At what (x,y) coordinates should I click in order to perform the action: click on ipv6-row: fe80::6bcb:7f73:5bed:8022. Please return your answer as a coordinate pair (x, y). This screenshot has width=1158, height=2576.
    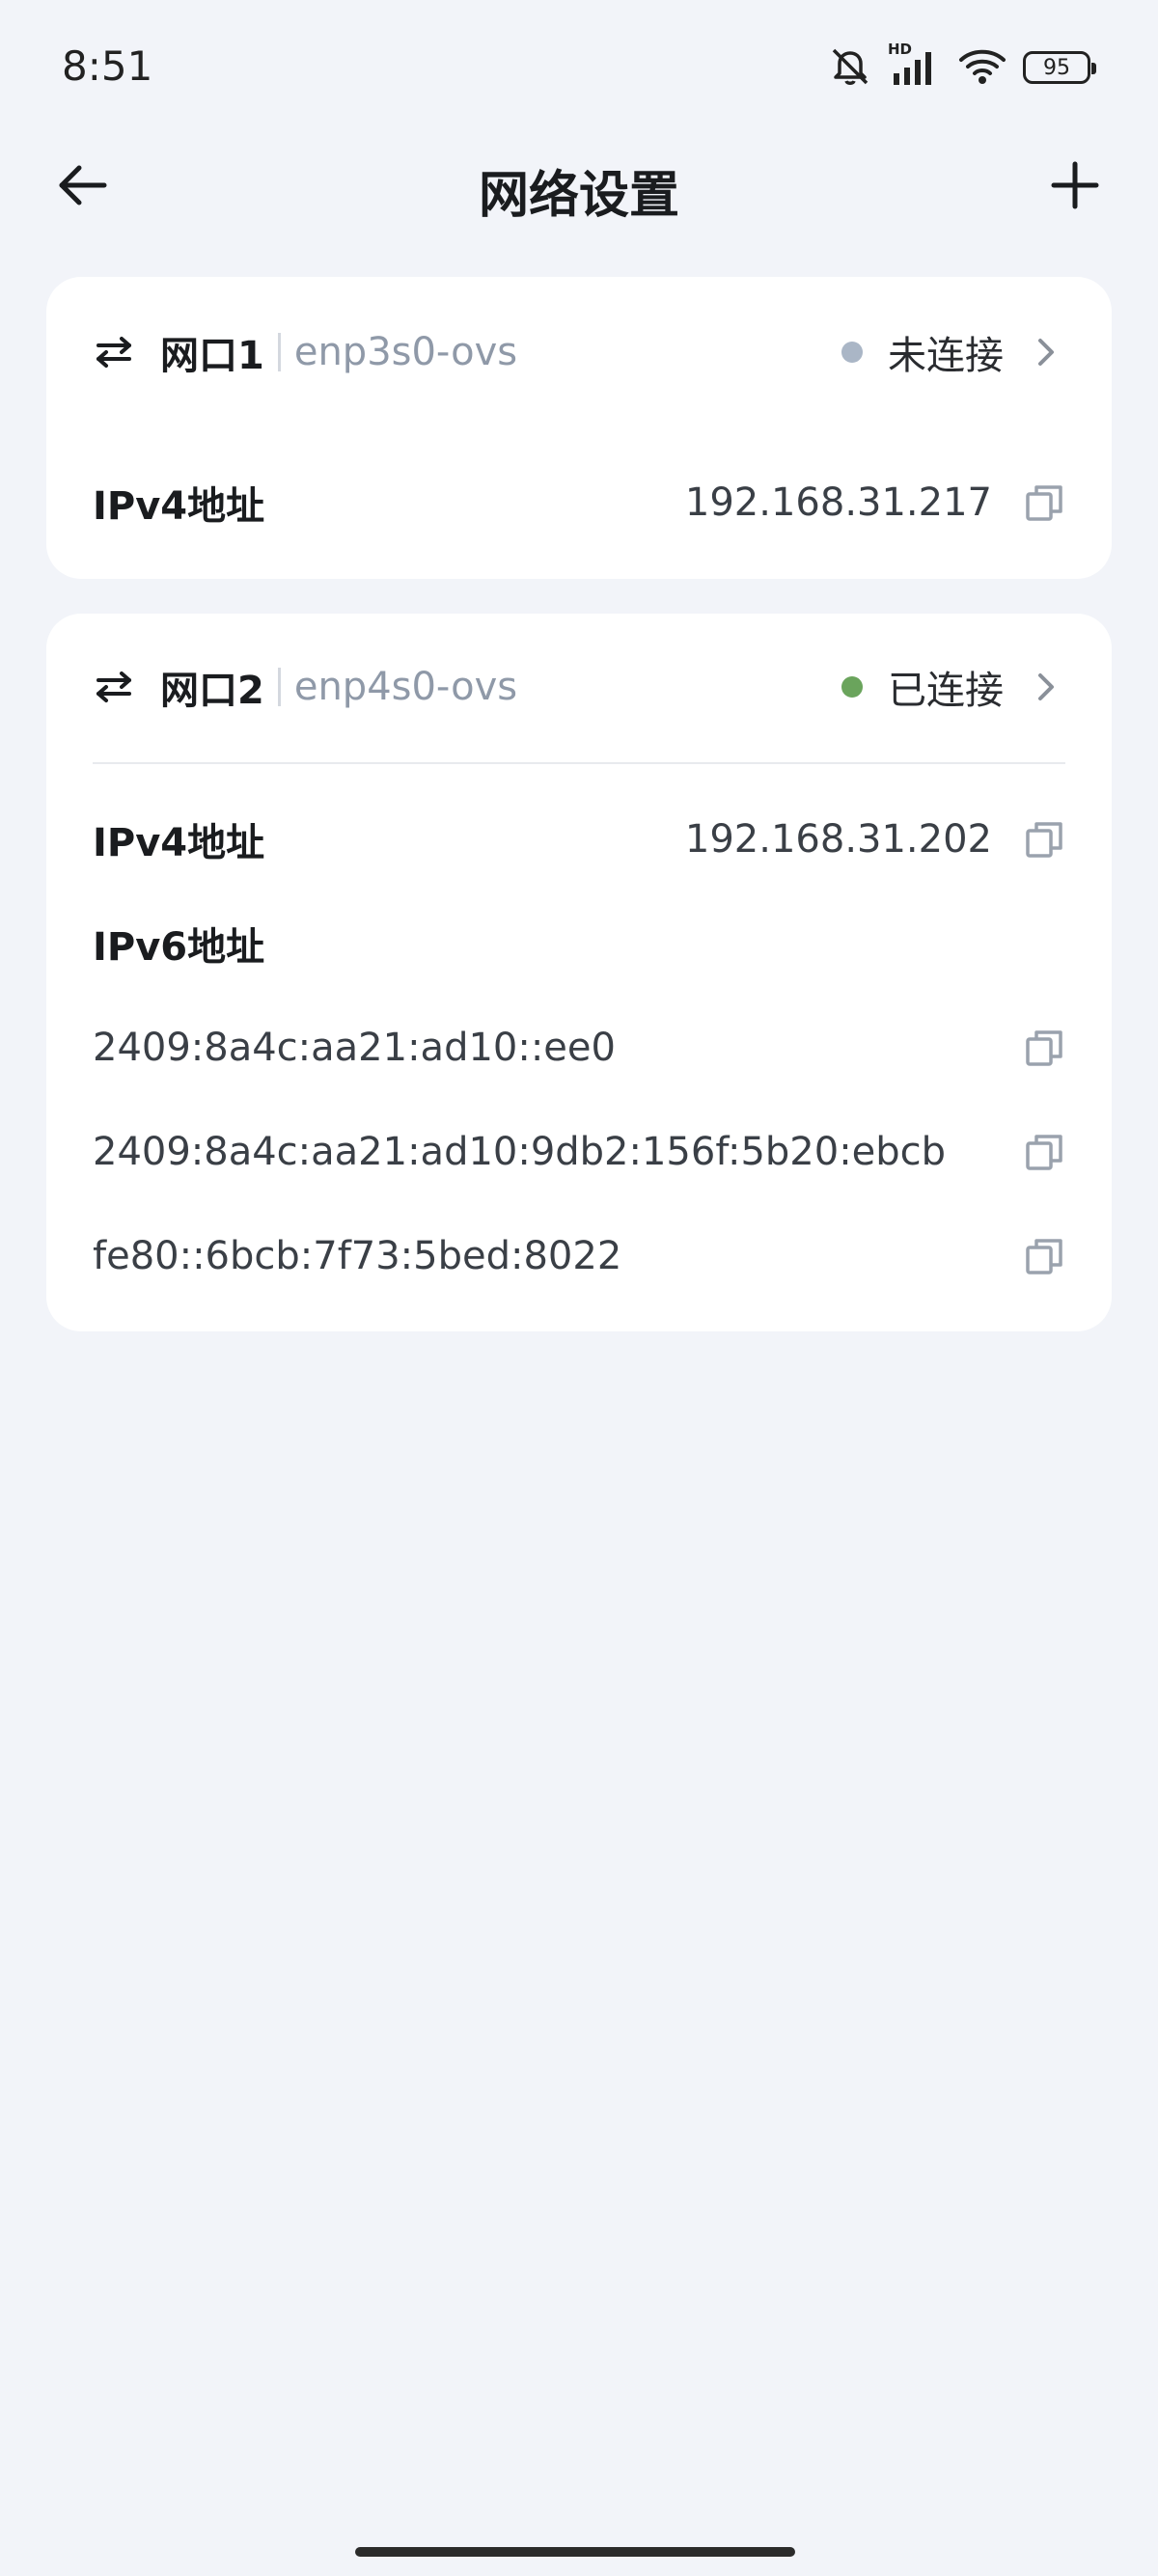
    Looking at the image, I should click on (579, 1256).